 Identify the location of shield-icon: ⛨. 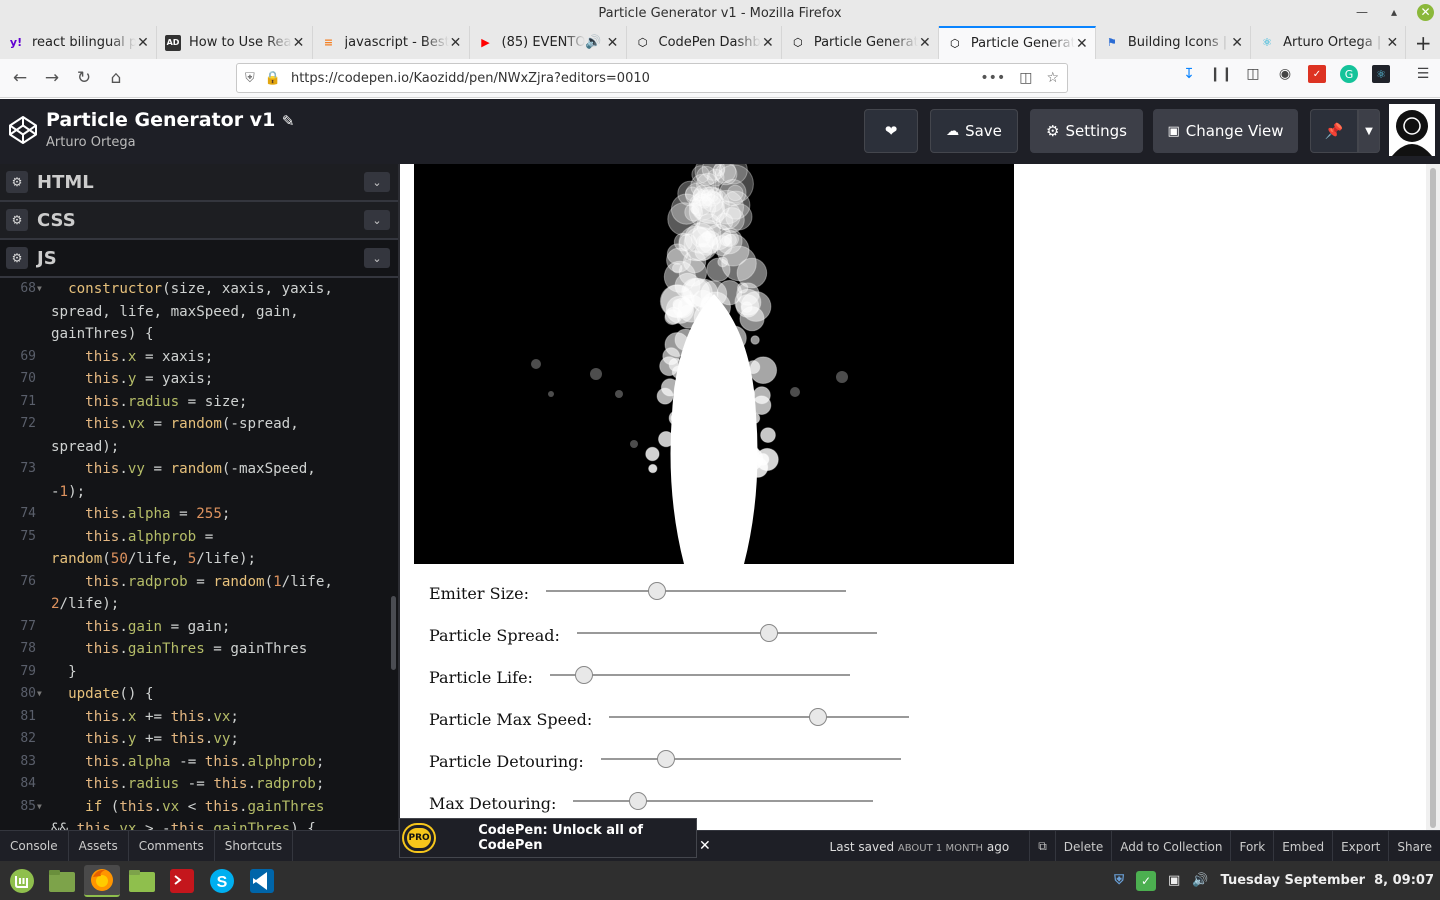
(1119, 880).